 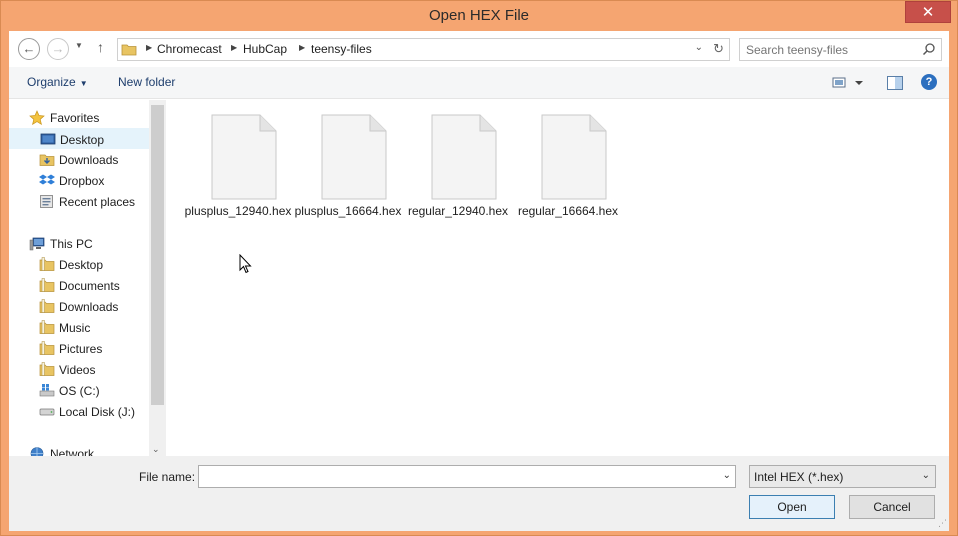 I want to click on file-item: regular_16664.hex, so click(x=568, y=175).